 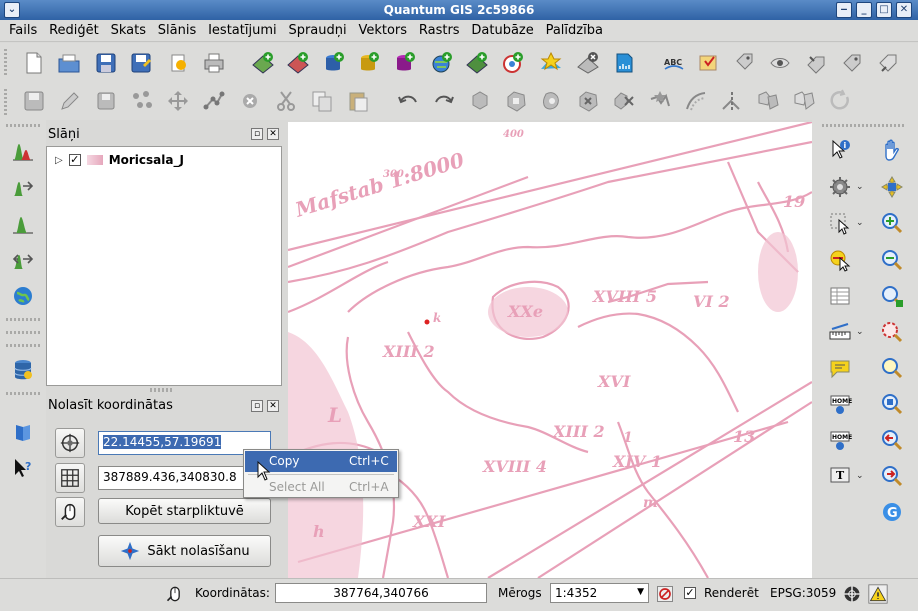 I want to click on save-project-icon, so click(x=106, y=63).